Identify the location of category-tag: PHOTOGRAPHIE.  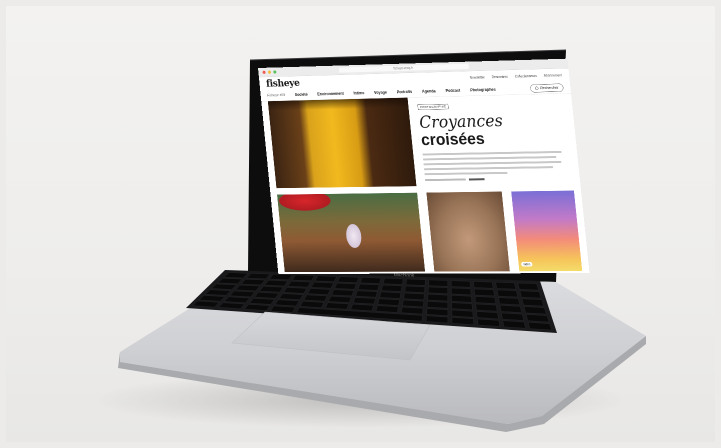
(433, 106).